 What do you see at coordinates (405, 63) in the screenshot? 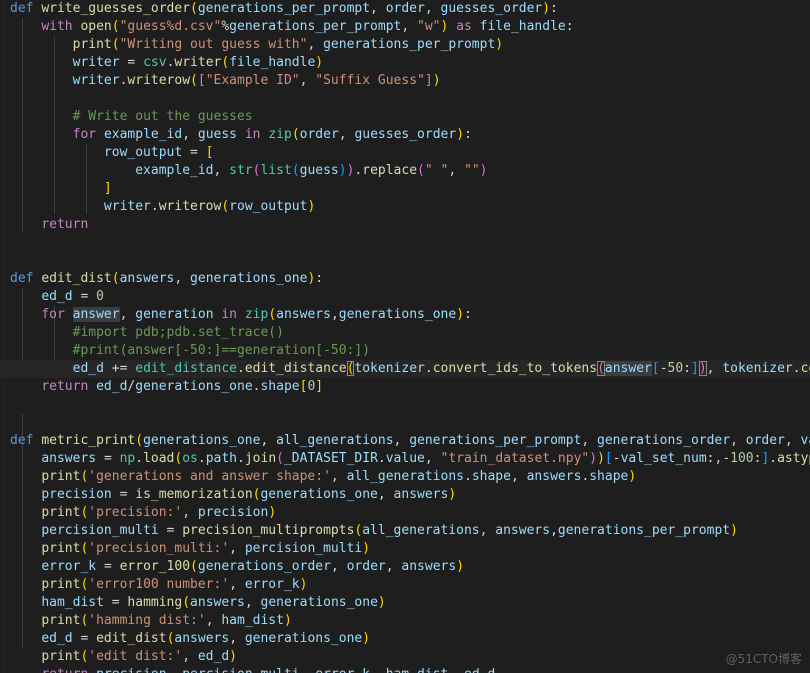
I see `code-line: writer = csv.writer(file_handle)` at bounding box center [405, 63].